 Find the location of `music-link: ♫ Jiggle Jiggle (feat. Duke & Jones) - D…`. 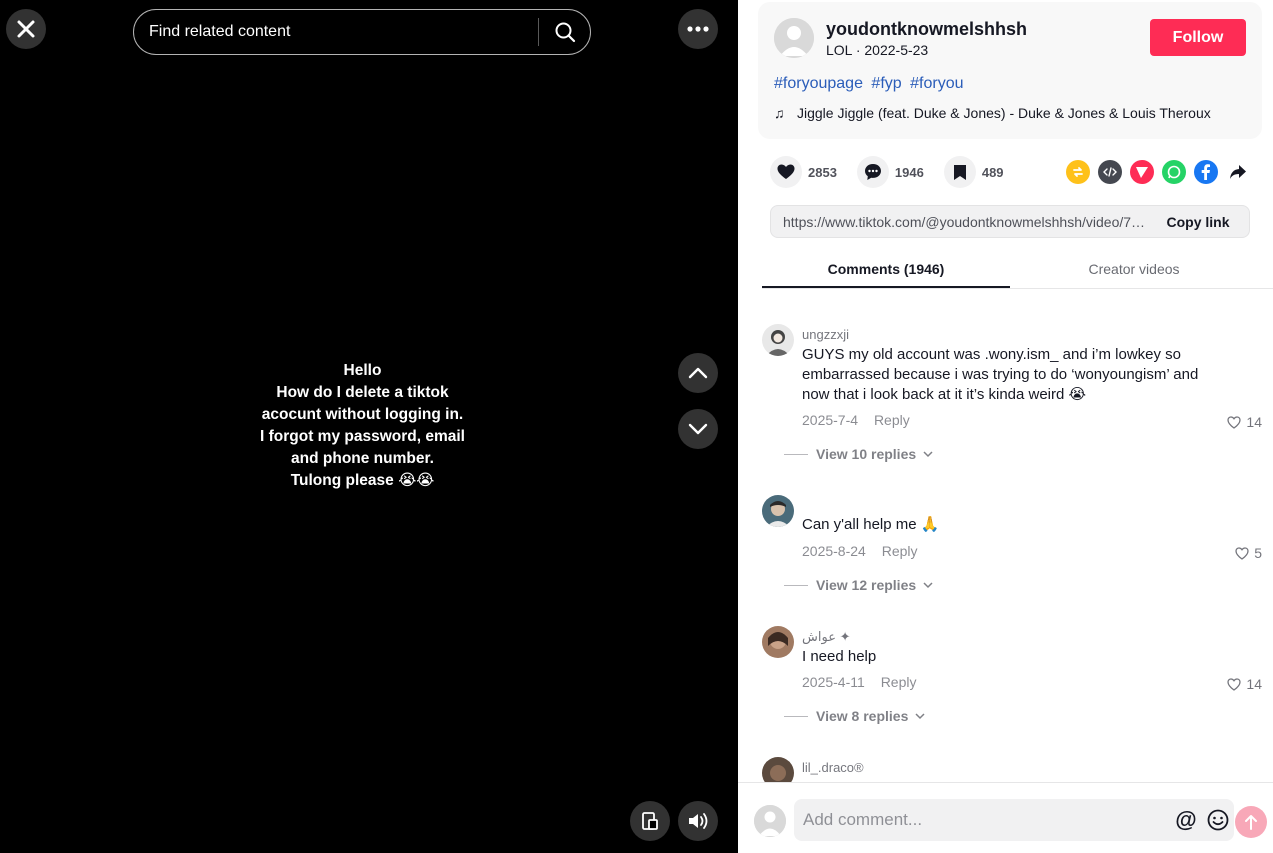

music-link: ♫ Jiggle Jiggle (feat. Duke & Jones) - D… is located at coordinates (992, 113).